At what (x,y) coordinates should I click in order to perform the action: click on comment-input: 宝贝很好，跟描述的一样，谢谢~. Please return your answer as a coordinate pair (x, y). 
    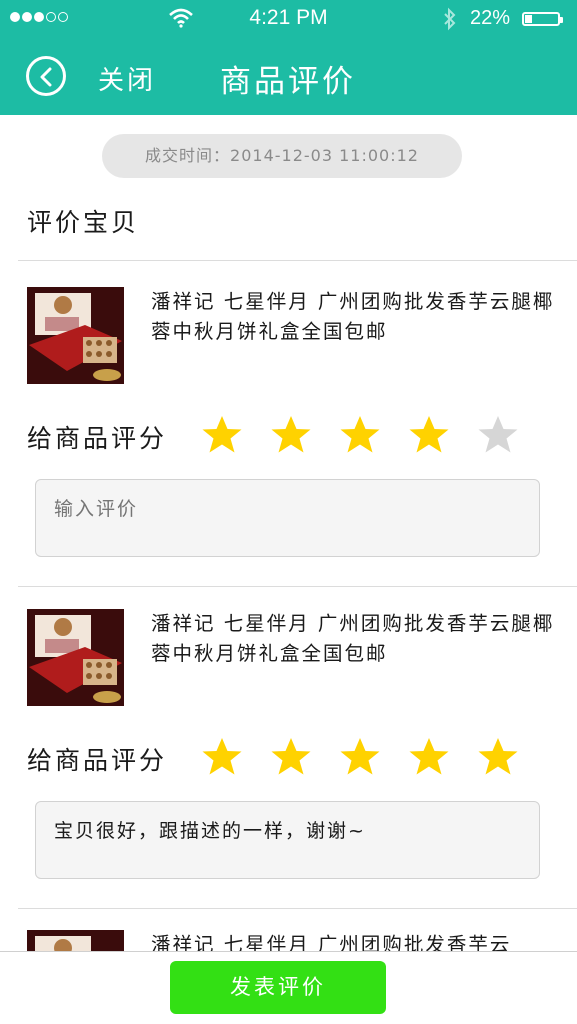
    Looking at the image, I should click on (287, 840).